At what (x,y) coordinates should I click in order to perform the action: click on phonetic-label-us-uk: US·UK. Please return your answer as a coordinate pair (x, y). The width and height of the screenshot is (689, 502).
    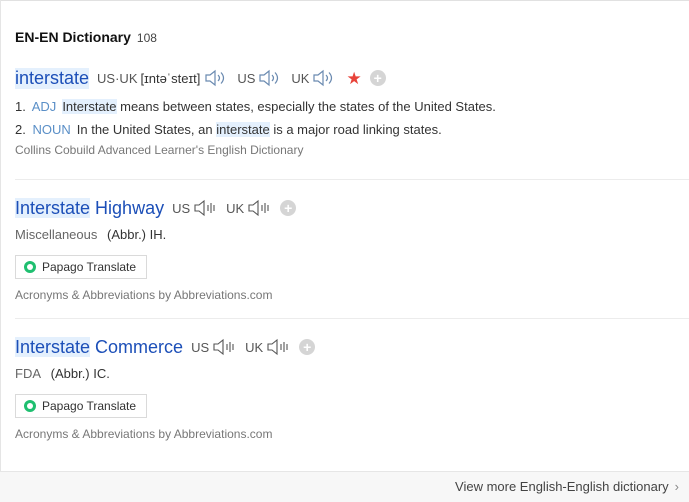
    Looking at the image, I should click on (117, 78).